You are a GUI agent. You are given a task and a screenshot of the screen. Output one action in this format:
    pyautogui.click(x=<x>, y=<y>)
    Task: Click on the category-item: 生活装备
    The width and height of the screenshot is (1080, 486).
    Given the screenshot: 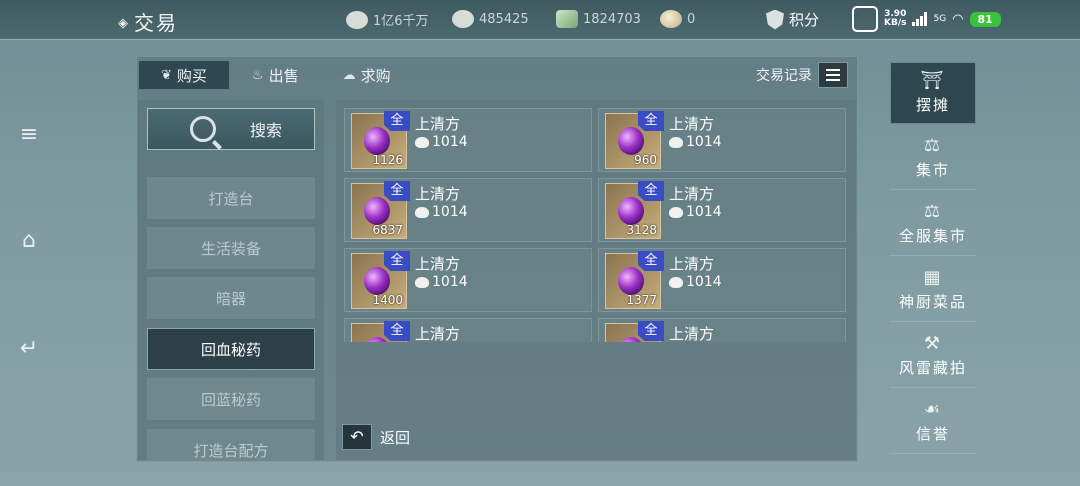 What is the action you would take?
    pyautogui.click(x=231, y=248)
    